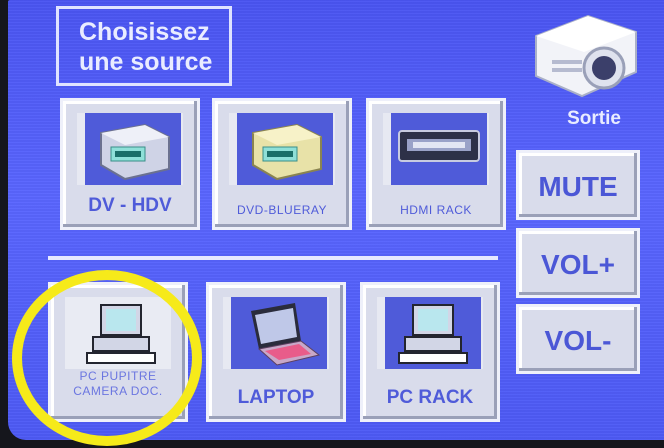  I want to click on projector-icon, so click(586, 56).